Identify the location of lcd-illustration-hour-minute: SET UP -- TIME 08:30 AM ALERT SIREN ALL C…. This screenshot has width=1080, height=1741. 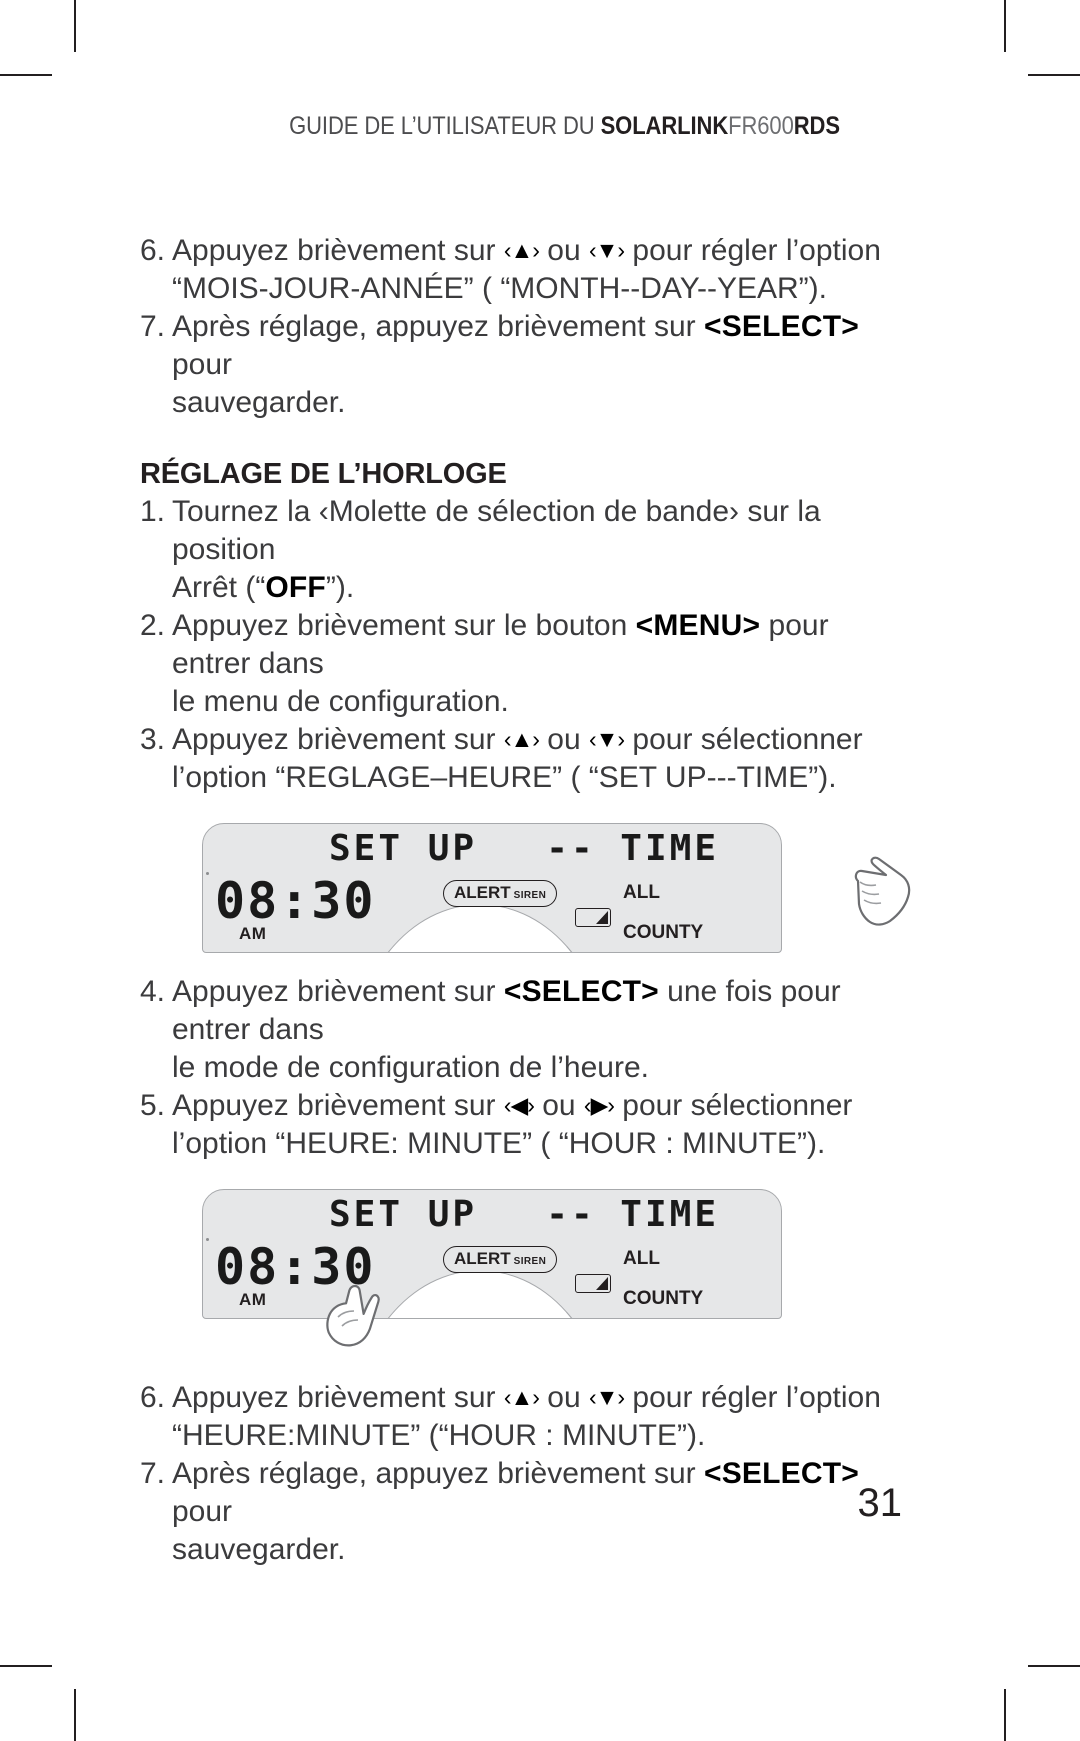
(520, 1279).